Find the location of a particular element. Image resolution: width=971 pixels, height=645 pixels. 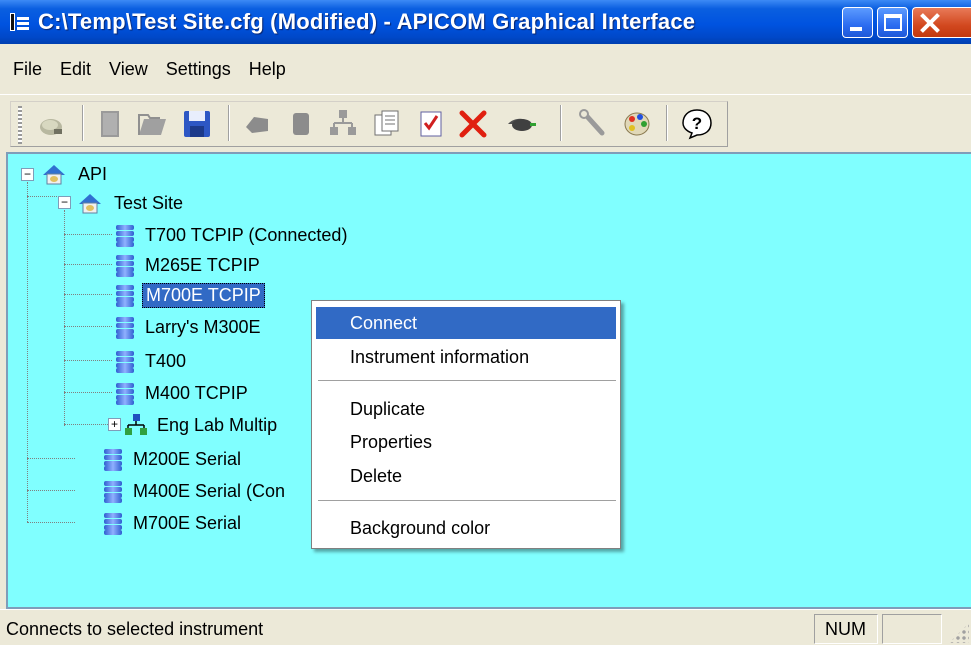

tree-node-label: M700E TCPIP is located at coordinates (203, 295).